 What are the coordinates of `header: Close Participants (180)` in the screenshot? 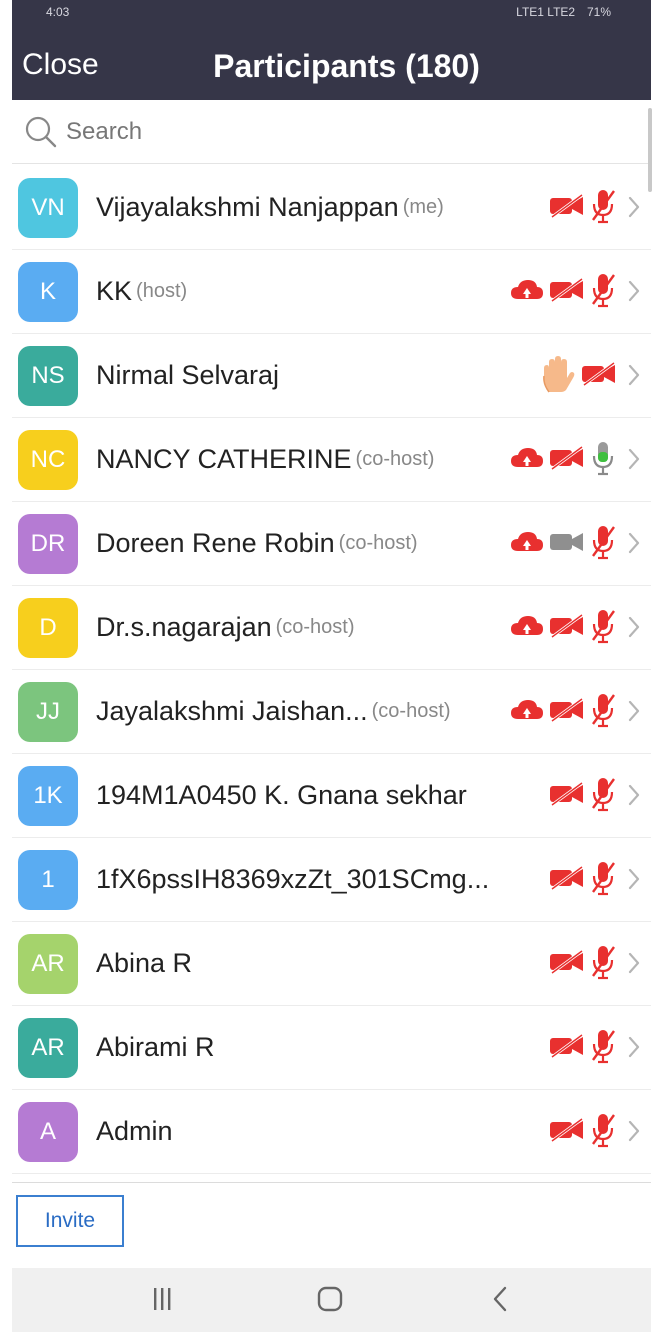 It's located at (331, 61).